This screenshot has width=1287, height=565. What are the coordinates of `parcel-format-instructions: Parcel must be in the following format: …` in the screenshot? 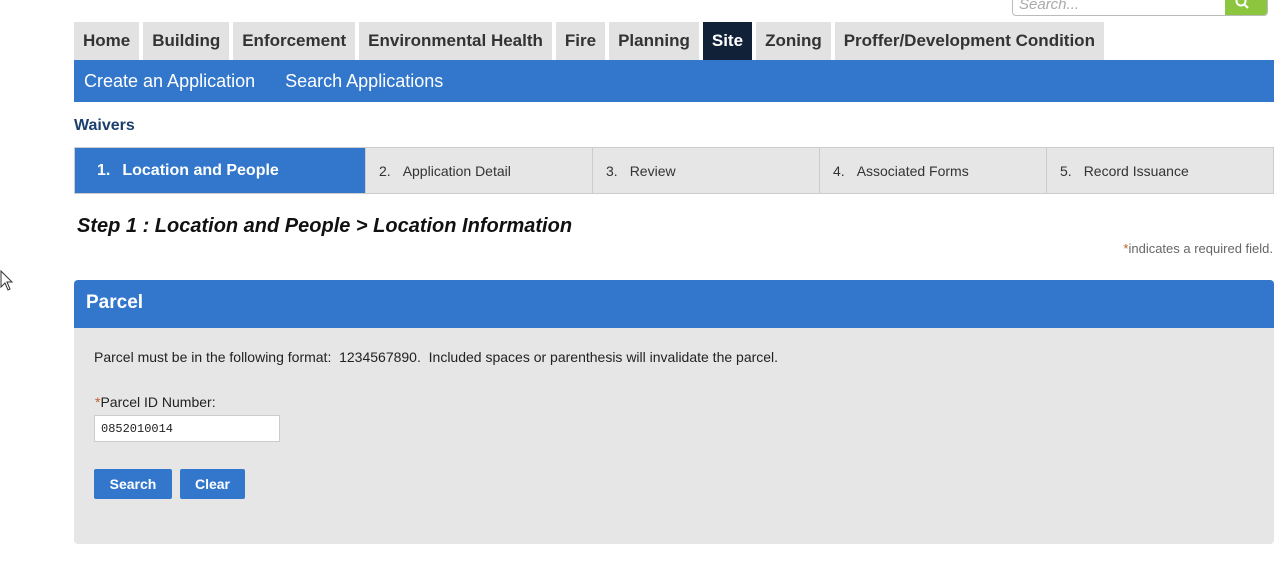 It's located at (436, 357).